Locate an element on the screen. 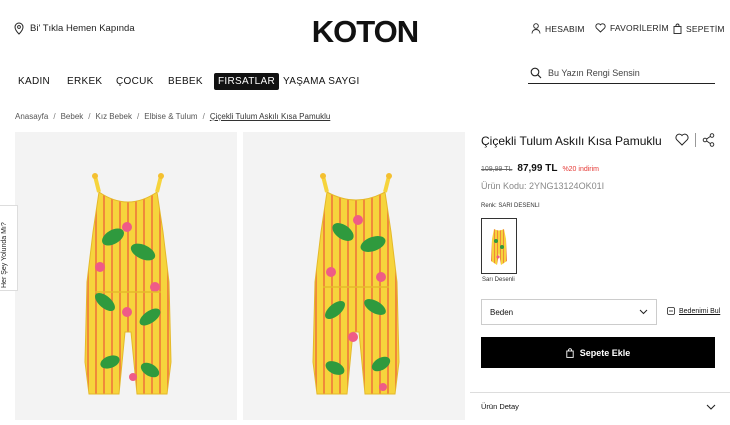  breadcrumb-item-anasayfa: Anasayfa is located at coordinates (31, 116).